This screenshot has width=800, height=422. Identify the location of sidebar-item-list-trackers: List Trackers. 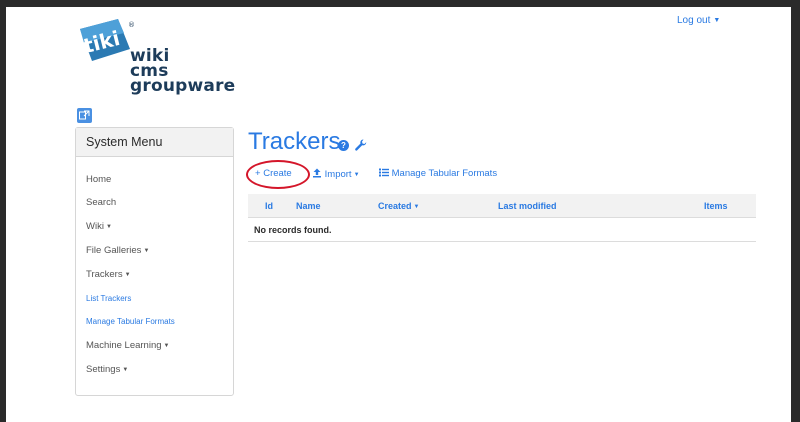
(108, 298).